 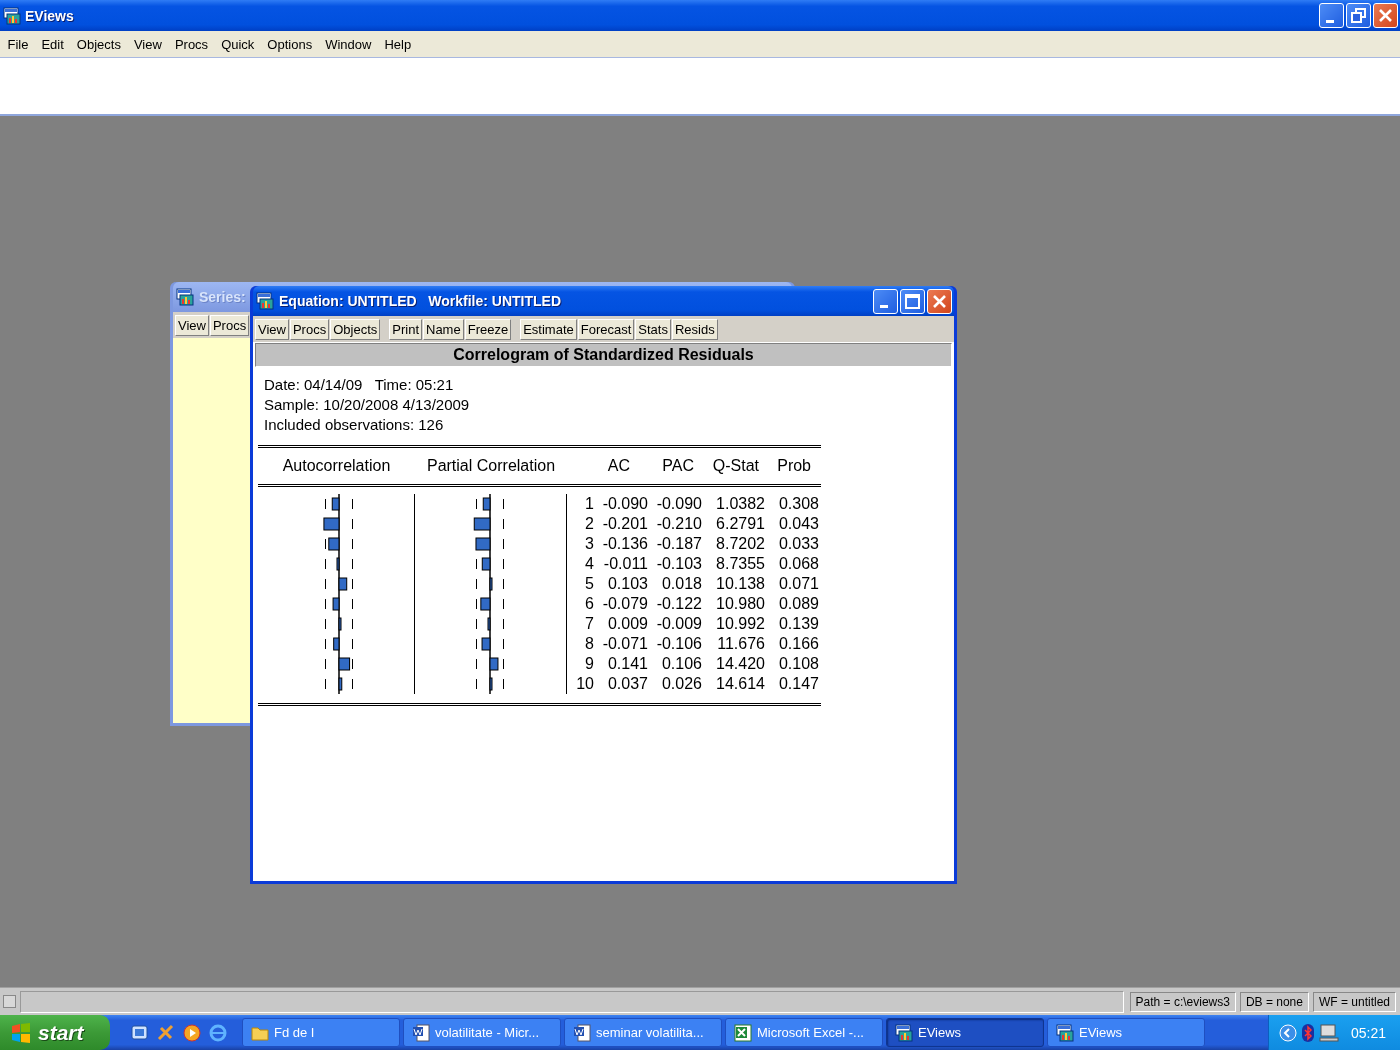 What do you see at coordinates (740, 584) in the screenshot?
I see `table-cell-text: 10.138` at bounding box center [740, 584].